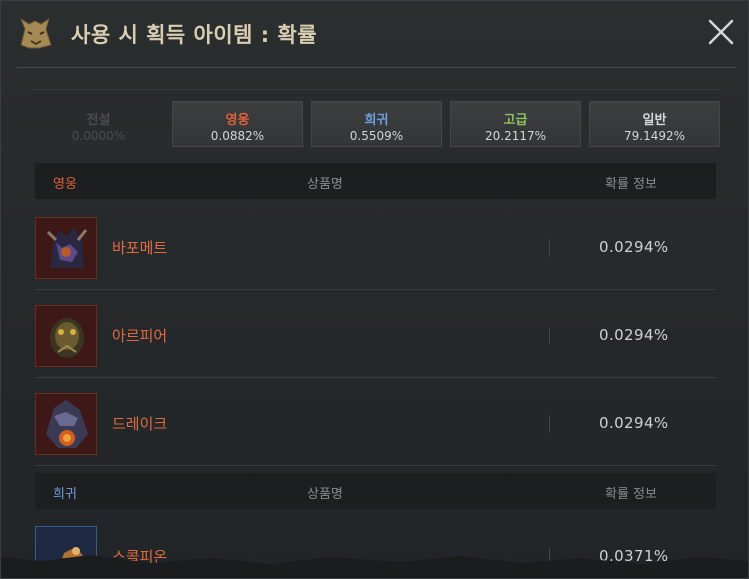 This screenshot has height=579, width=749. Describe the element at coordinates (140, 424) in the screenshot. I see `item-name: 드레이크` at that location.